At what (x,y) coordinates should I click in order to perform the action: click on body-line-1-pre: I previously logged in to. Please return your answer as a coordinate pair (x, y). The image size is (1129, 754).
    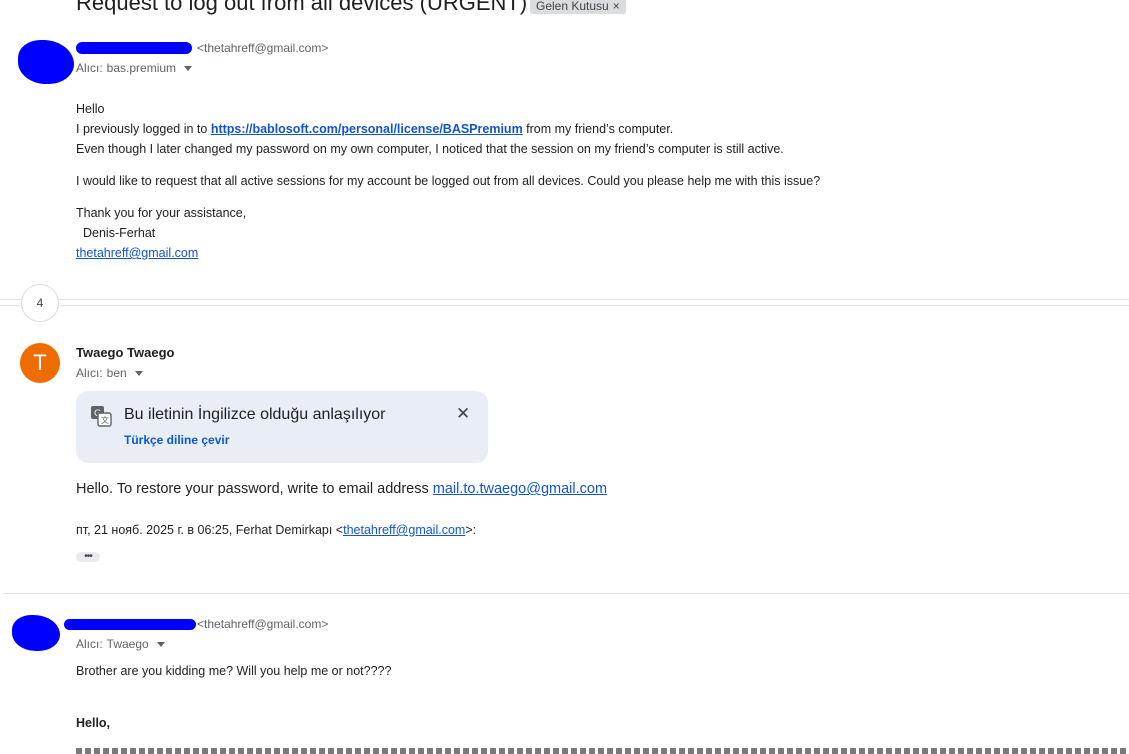
    Looking at the image, I should click on (143, 129).